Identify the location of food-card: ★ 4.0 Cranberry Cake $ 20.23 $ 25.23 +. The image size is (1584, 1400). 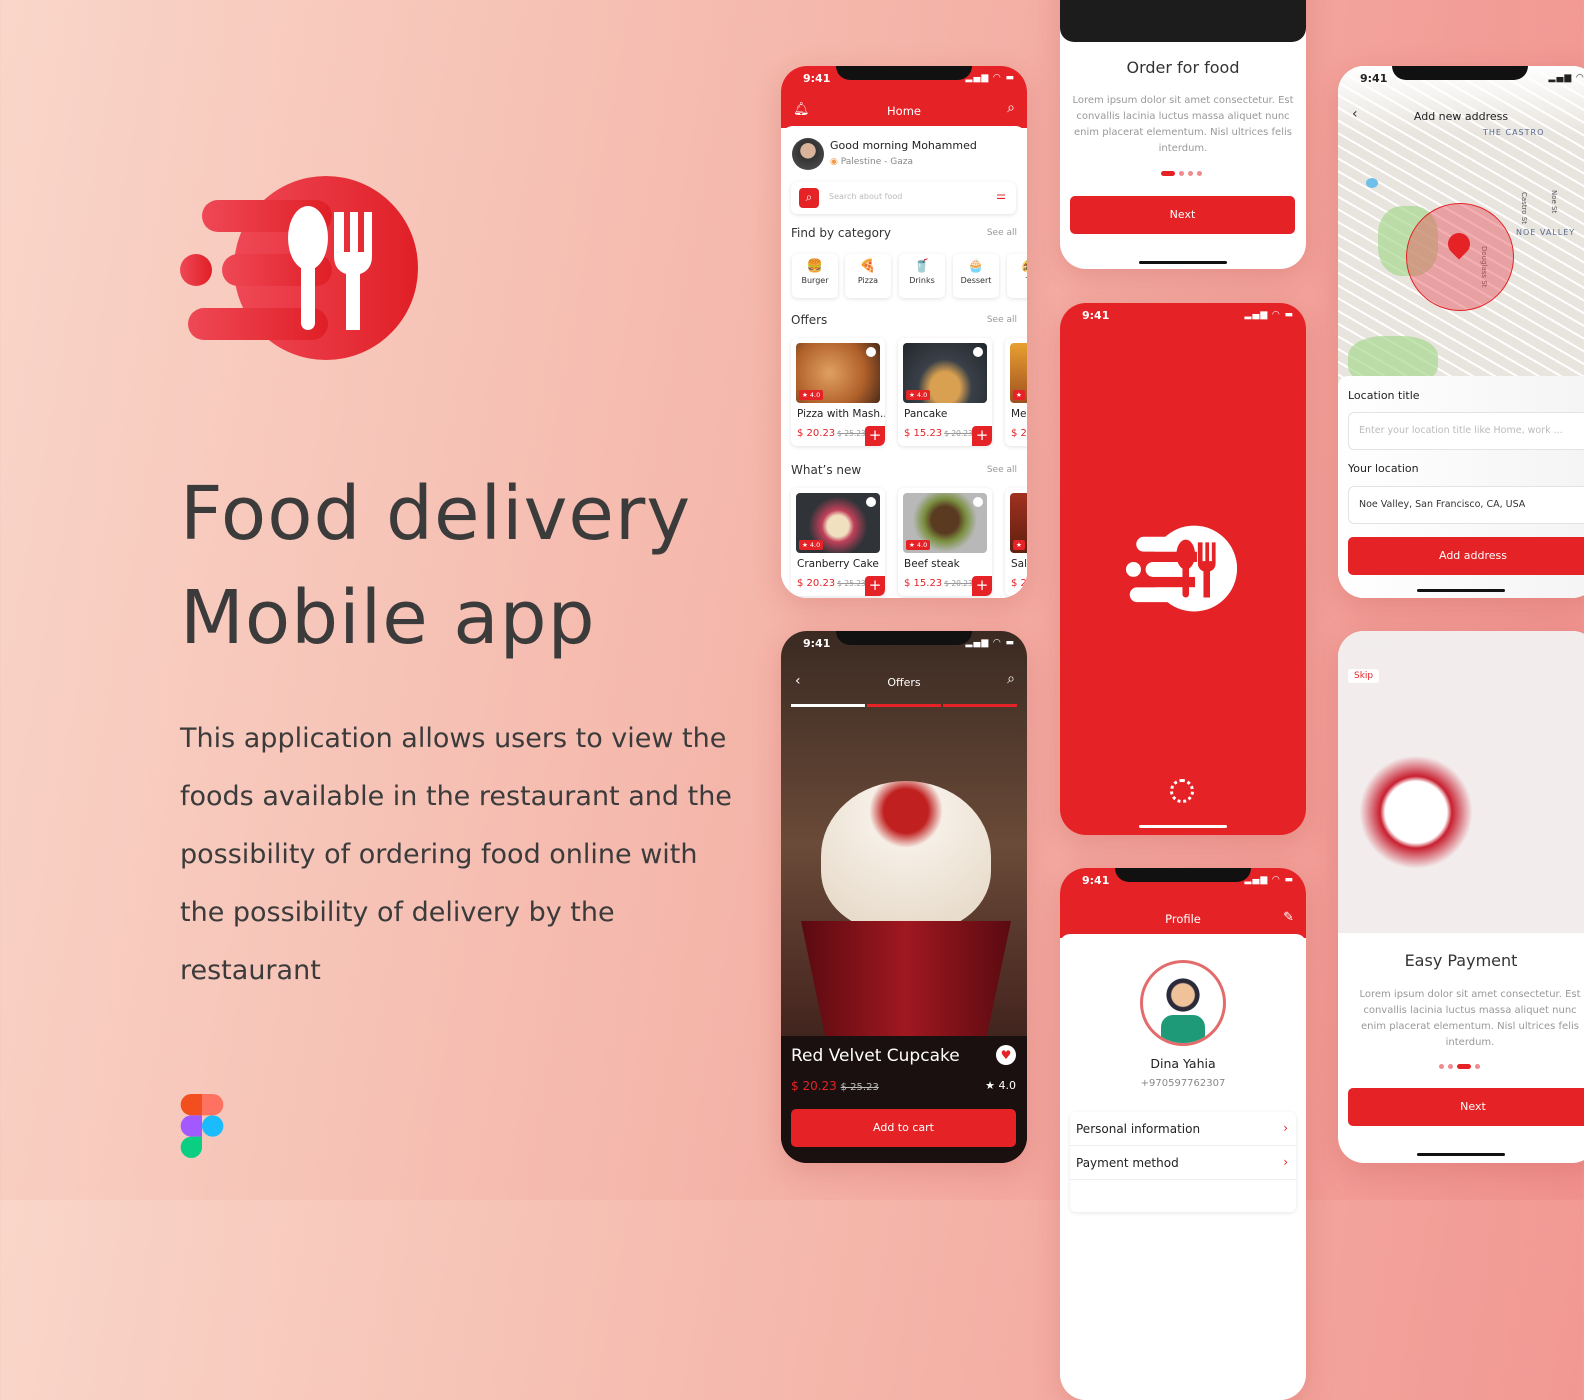
(838, 542).